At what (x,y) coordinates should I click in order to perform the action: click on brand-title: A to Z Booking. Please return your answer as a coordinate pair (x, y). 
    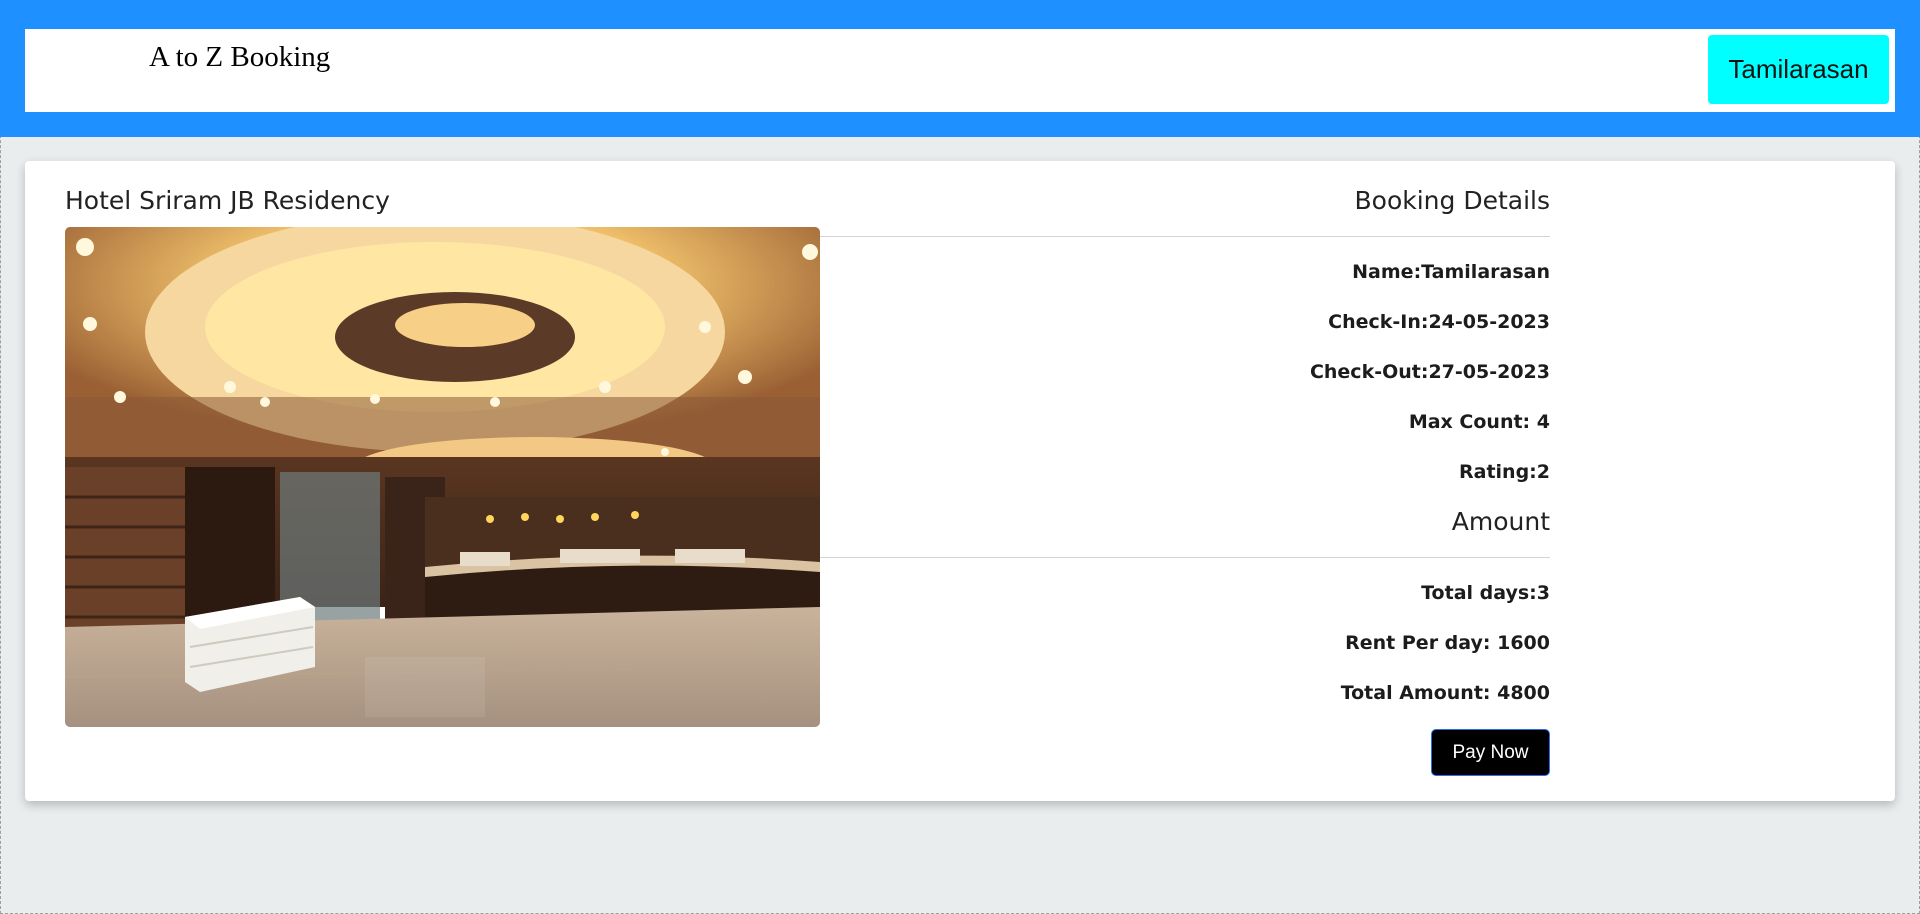
    Looking at the image, I should click on (239, 57).